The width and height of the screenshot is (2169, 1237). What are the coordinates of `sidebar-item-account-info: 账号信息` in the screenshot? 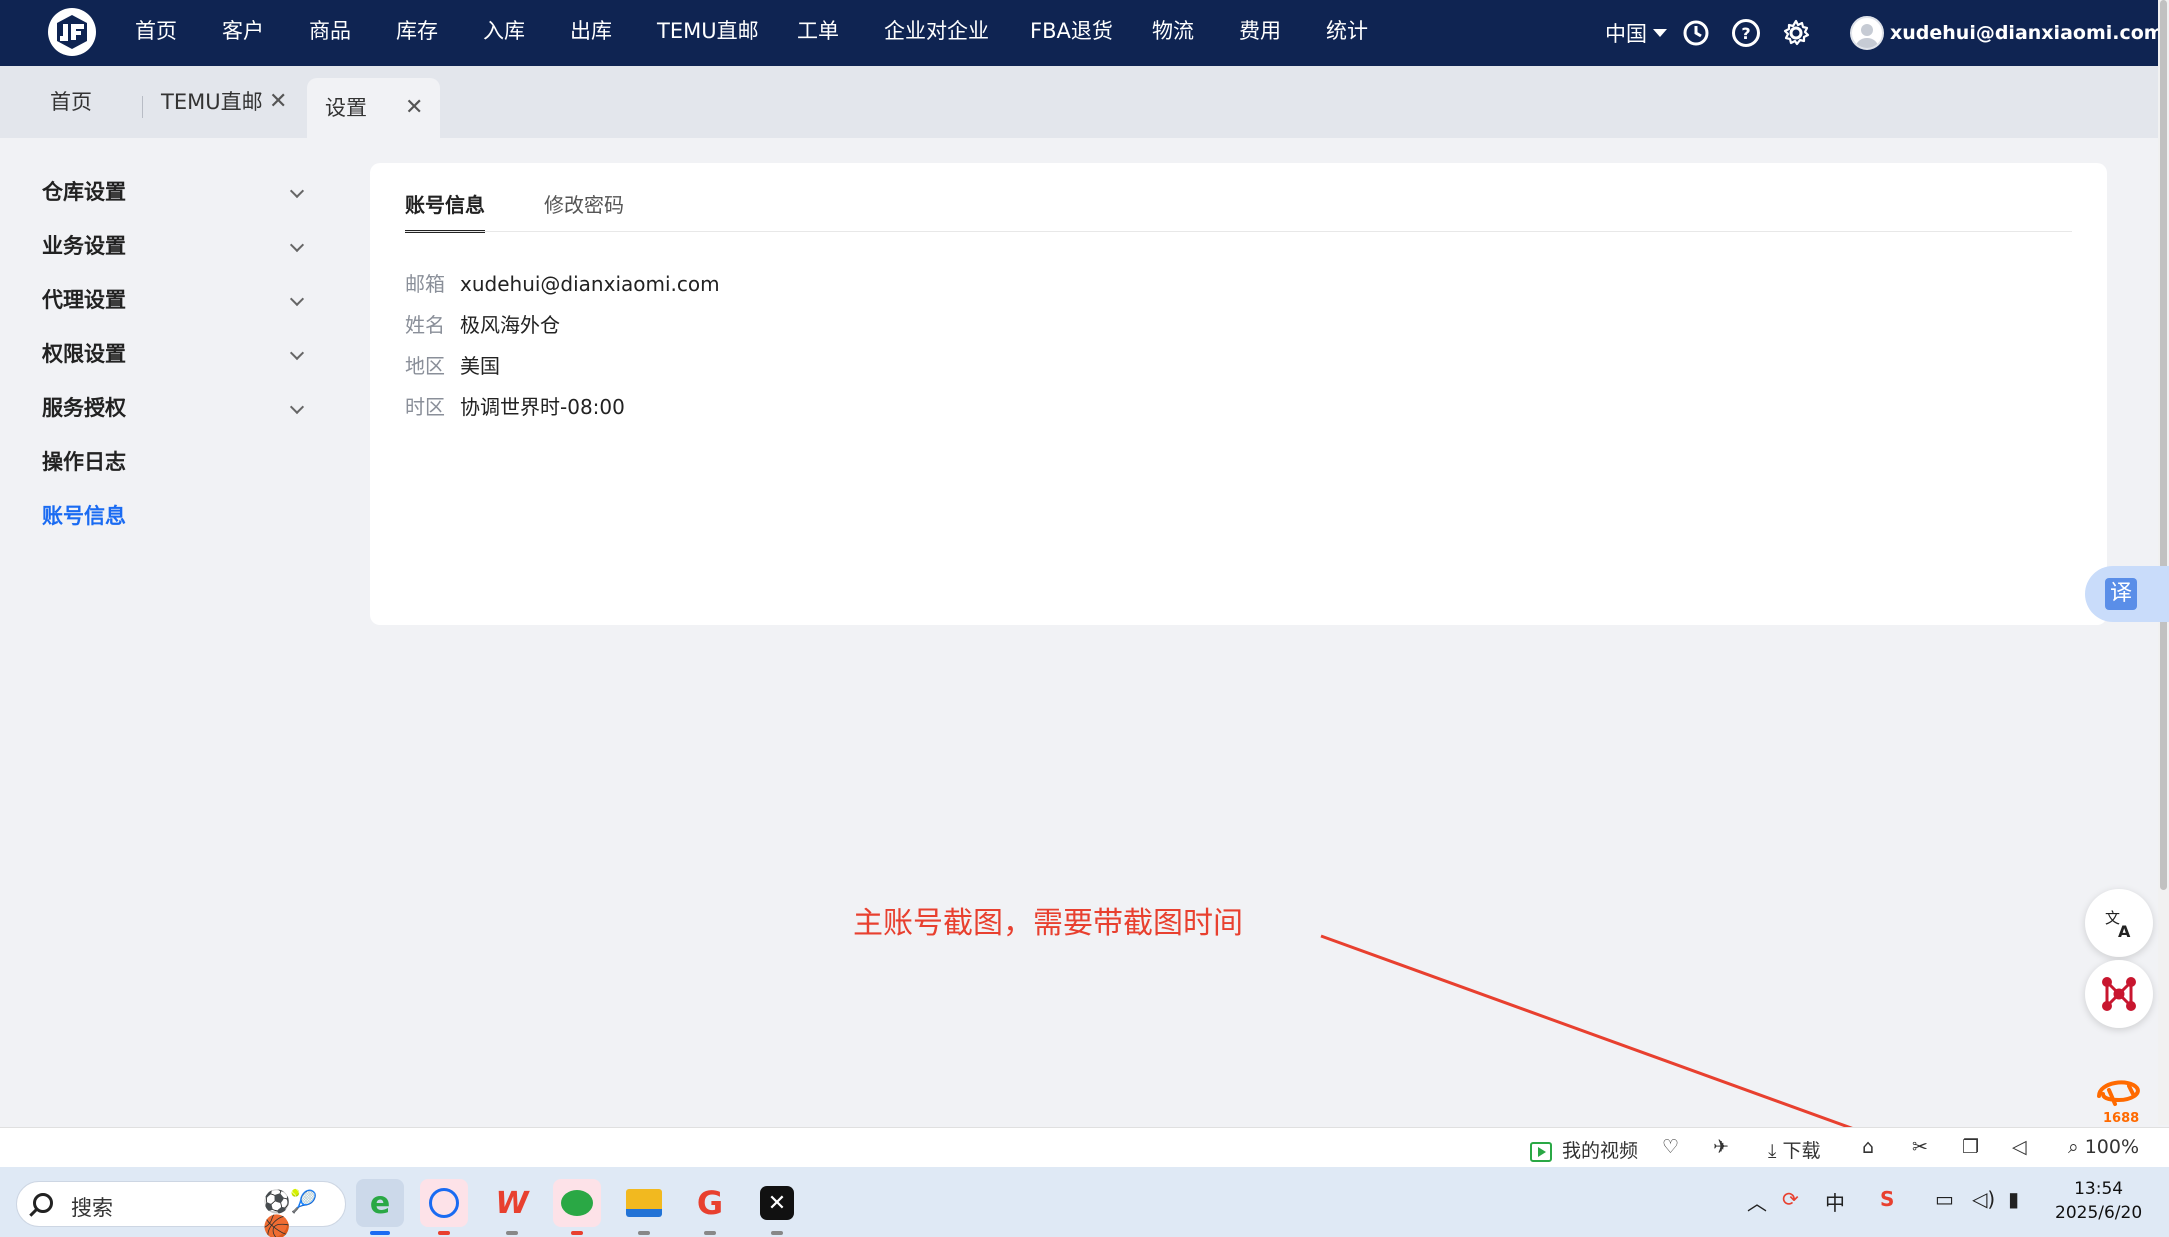 It's located at (172, 516).